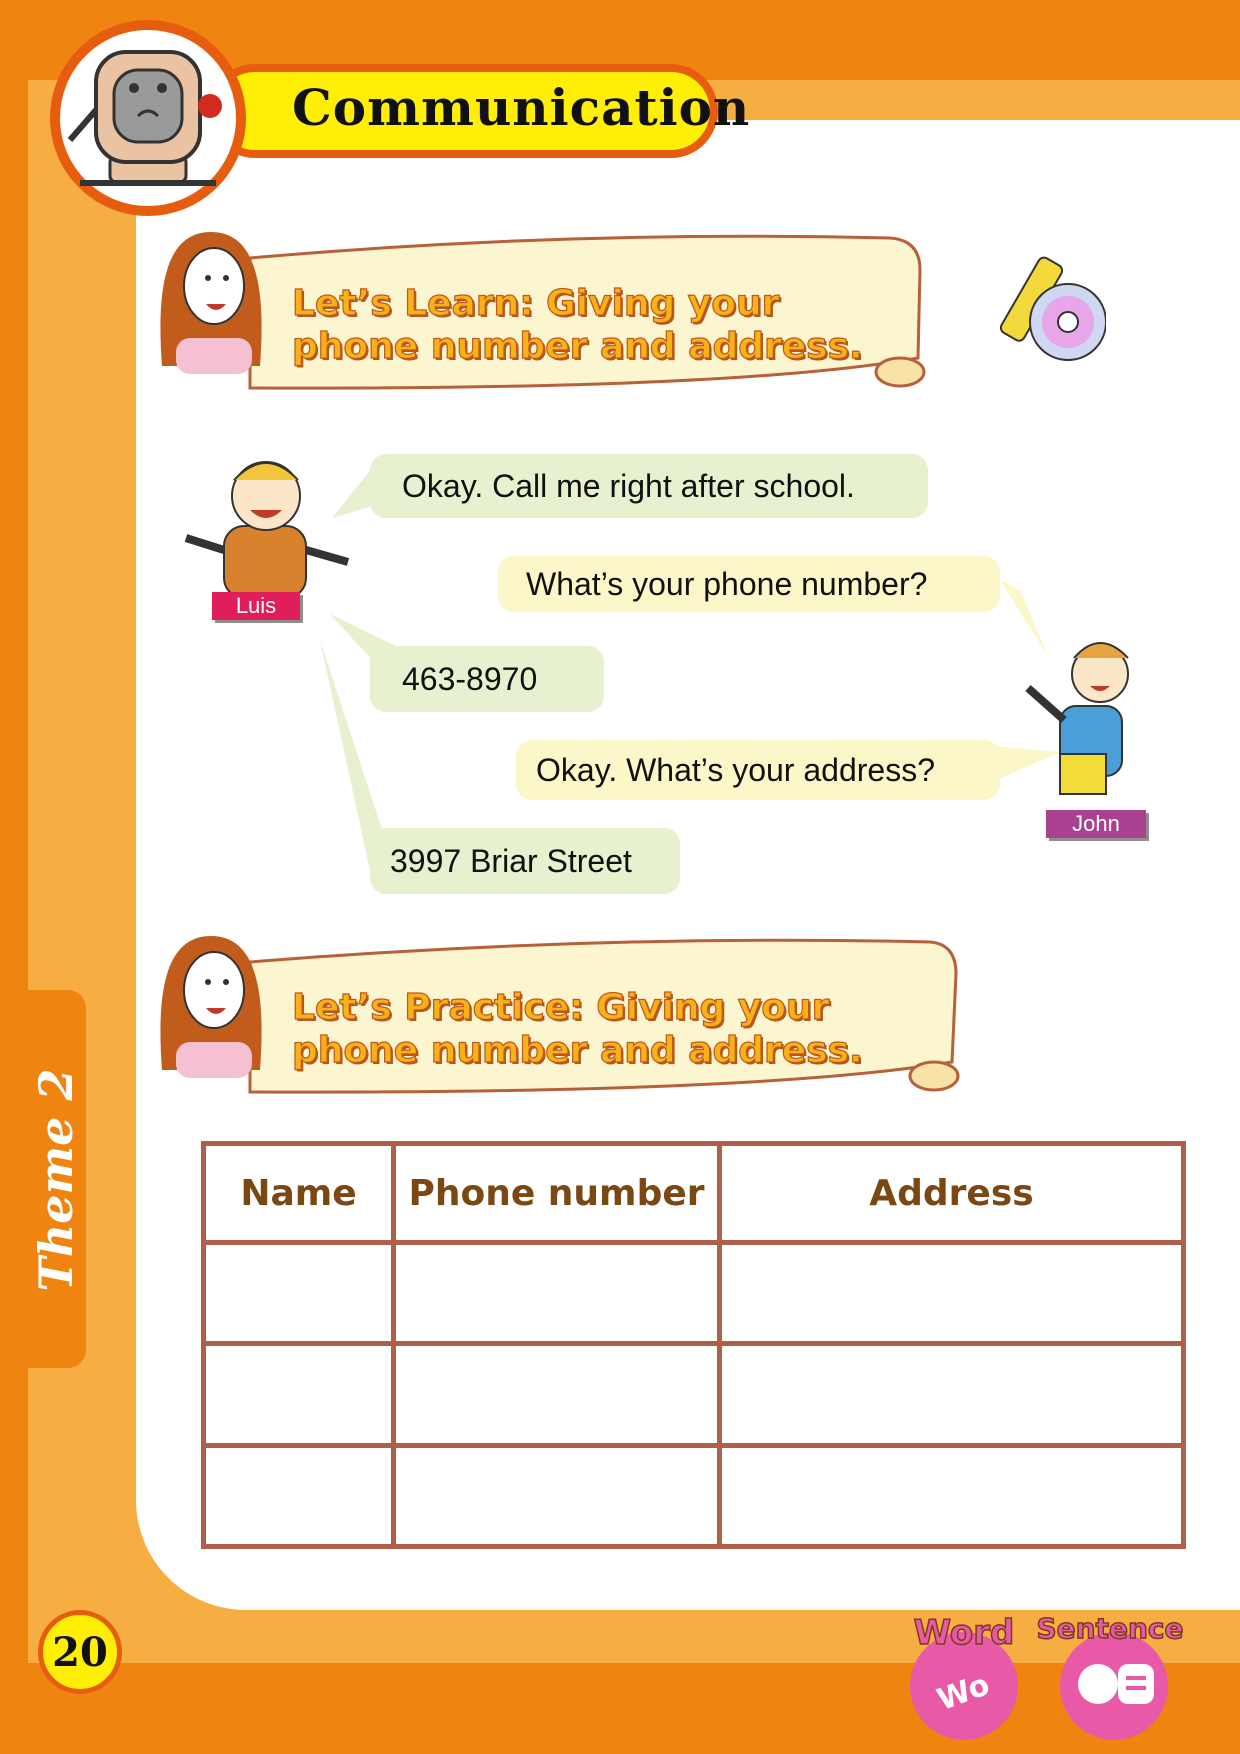 Image resolution: width=1240 pixels, height=1754 pixels. What do you see at coordinates (267, 529) in the screenshot?
I see `luis-character-icon` at bounding box center [267, 529].